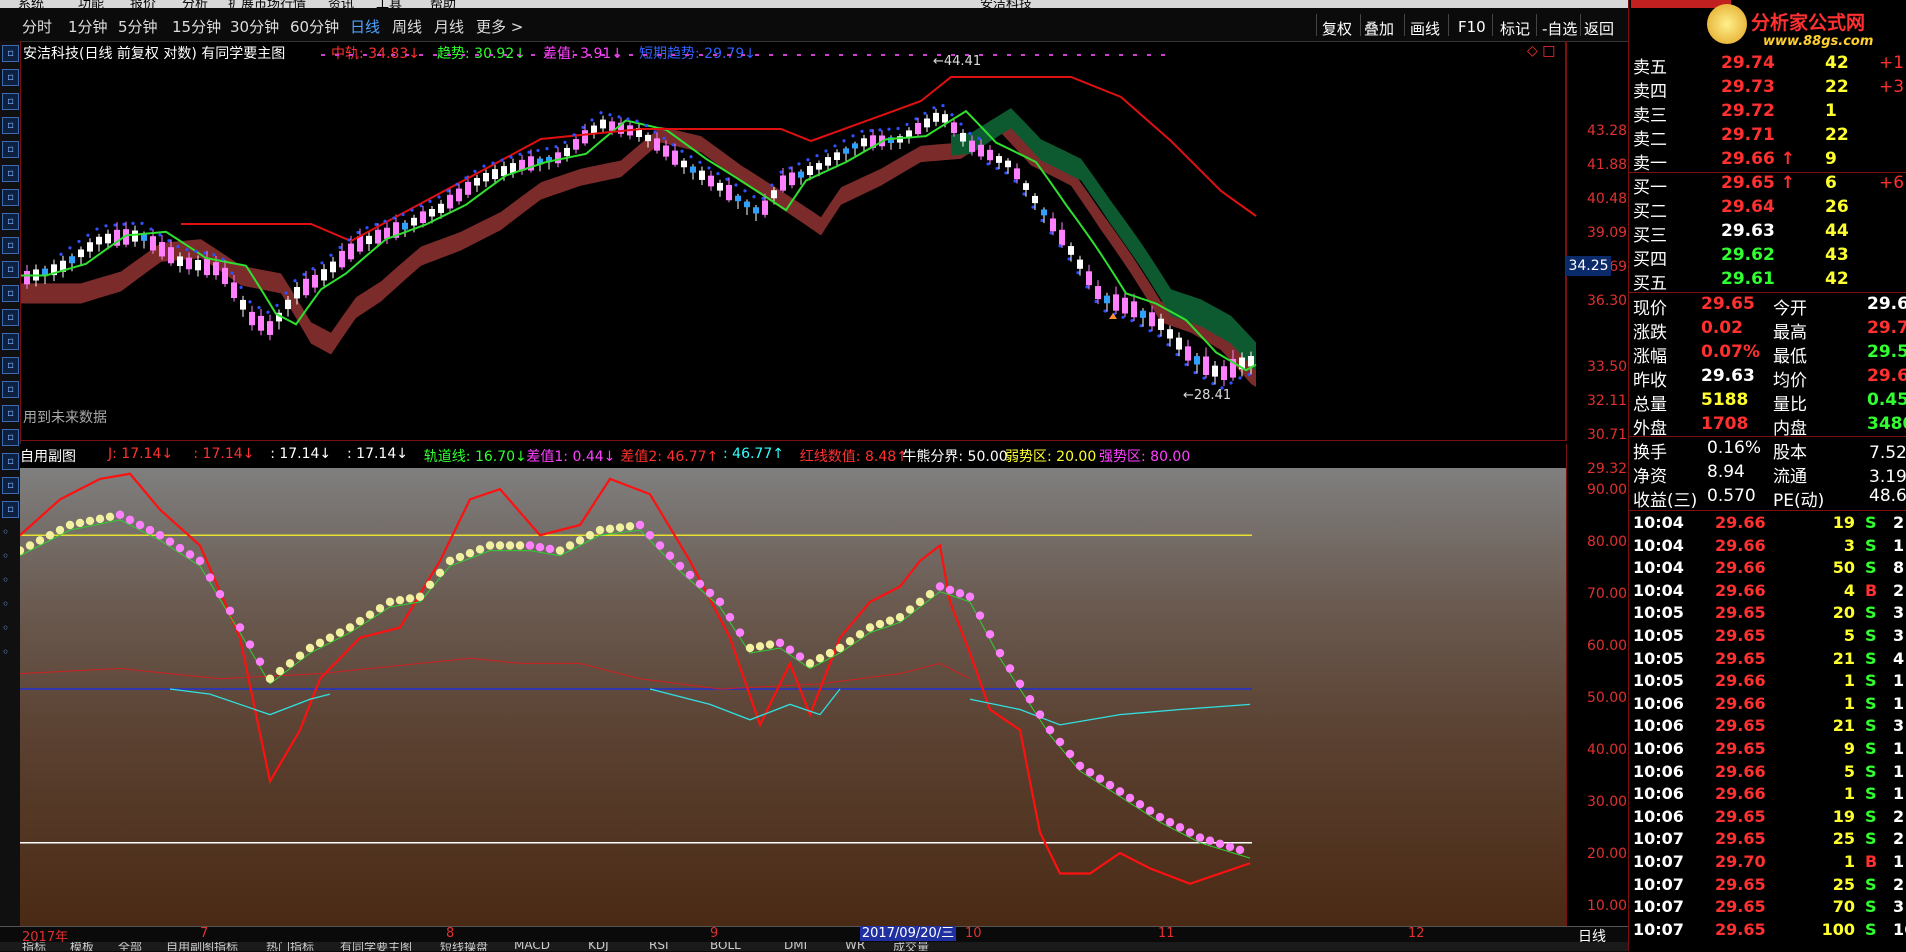 This screenshot has width=1906, height=952. What do you see at coordinates (659, 946) in the screenshot?
I see `indicator-tab: RSI` at bounding box center [659, 946].